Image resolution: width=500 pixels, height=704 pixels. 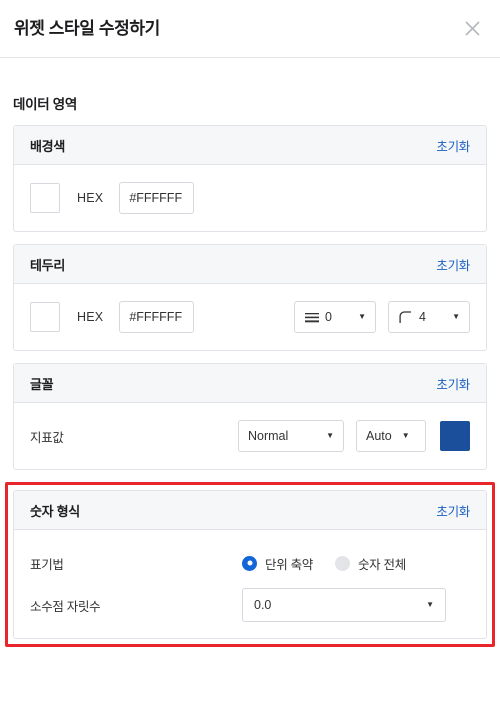 I want to click on notation-row: 표기법 단위 축약 숫자 전체, so click(x=250, y=563).